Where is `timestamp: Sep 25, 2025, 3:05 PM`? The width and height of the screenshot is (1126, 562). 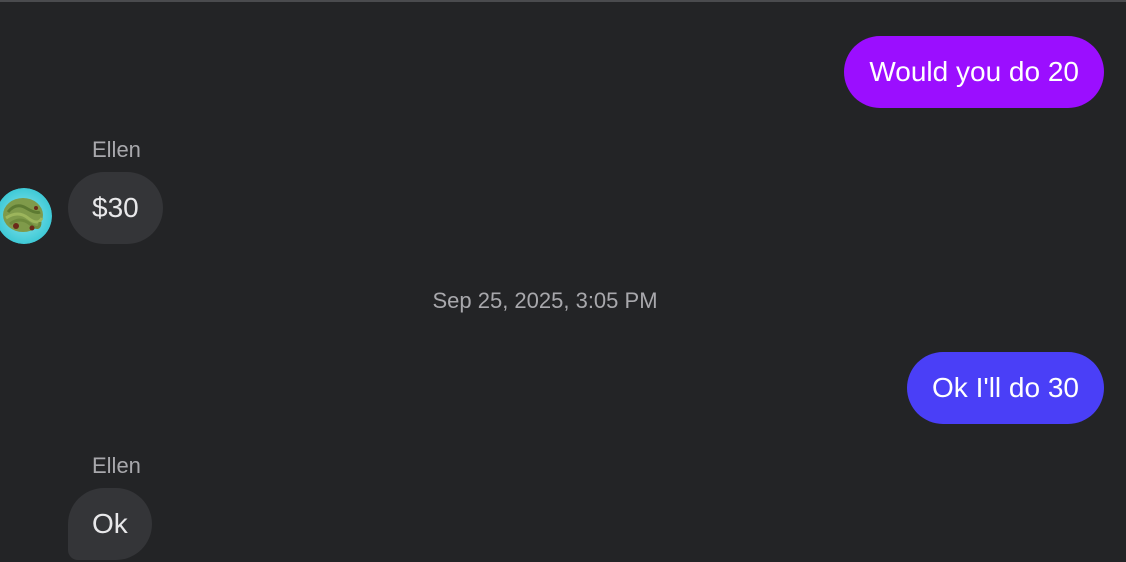 timestamp: Sep 25, 2025, 3:05 PM is located at coordinates (545, 300).